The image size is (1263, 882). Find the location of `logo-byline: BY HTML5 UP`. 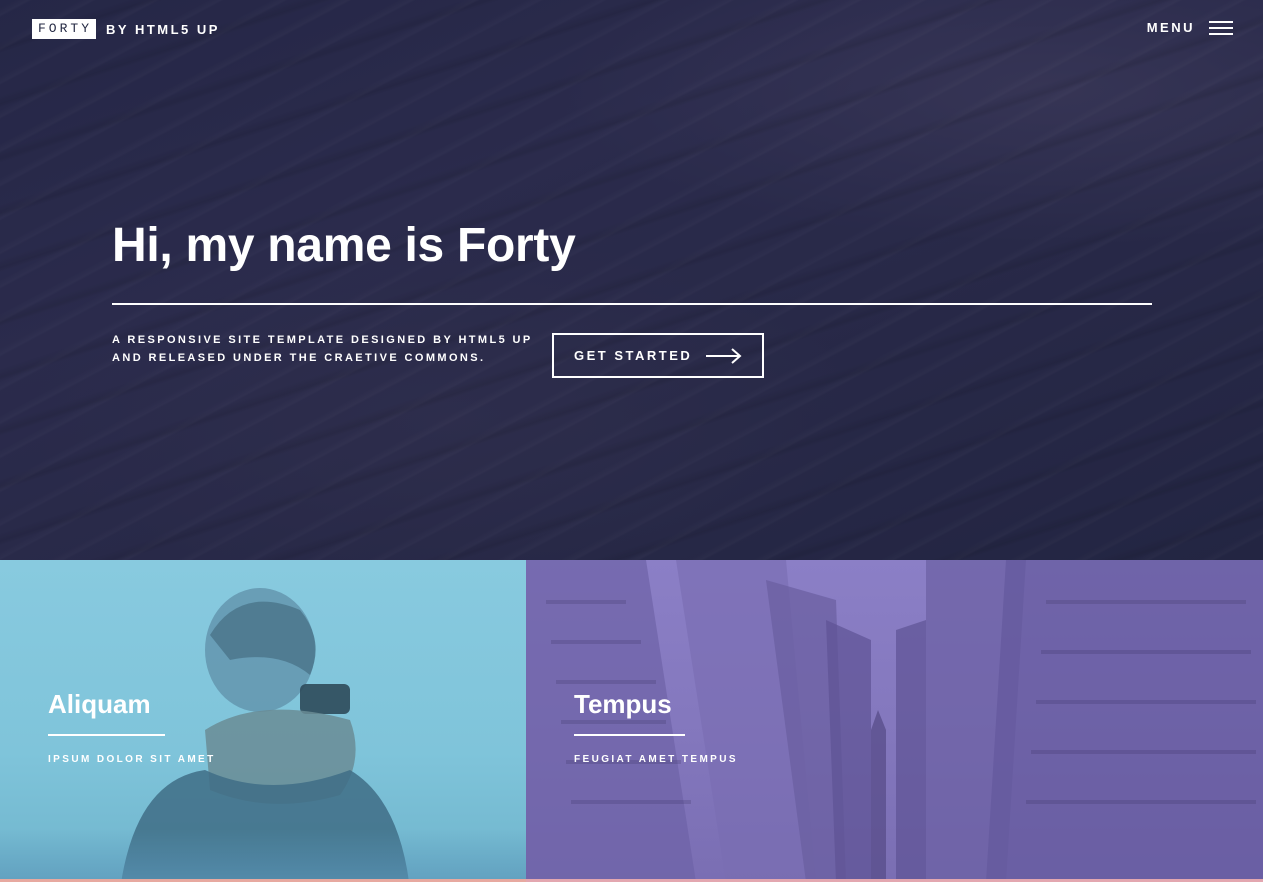

logo-byline: BY HTML5 UP is located at coordinates (163, 29).